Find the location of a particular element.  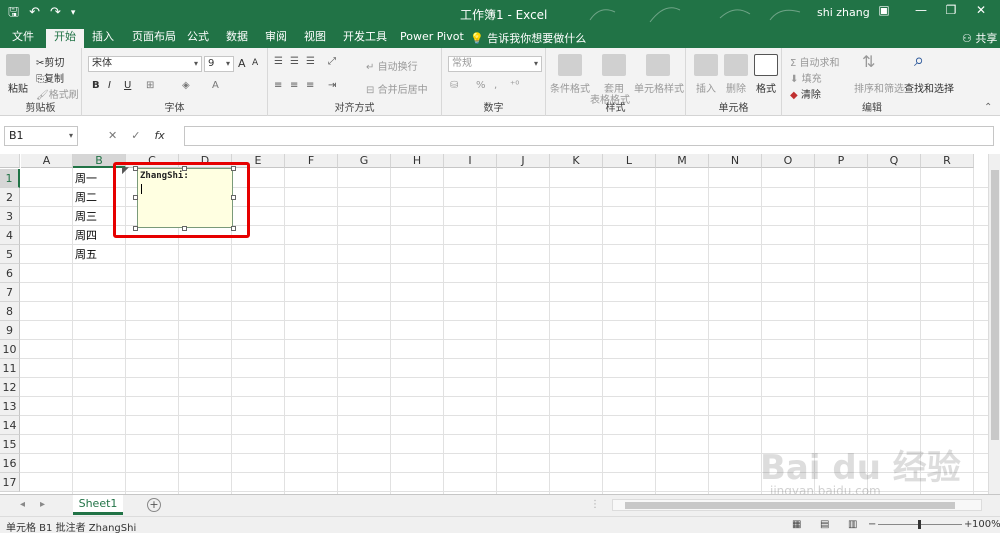

row-header-16: 16 is located at coordinates (10, 463).